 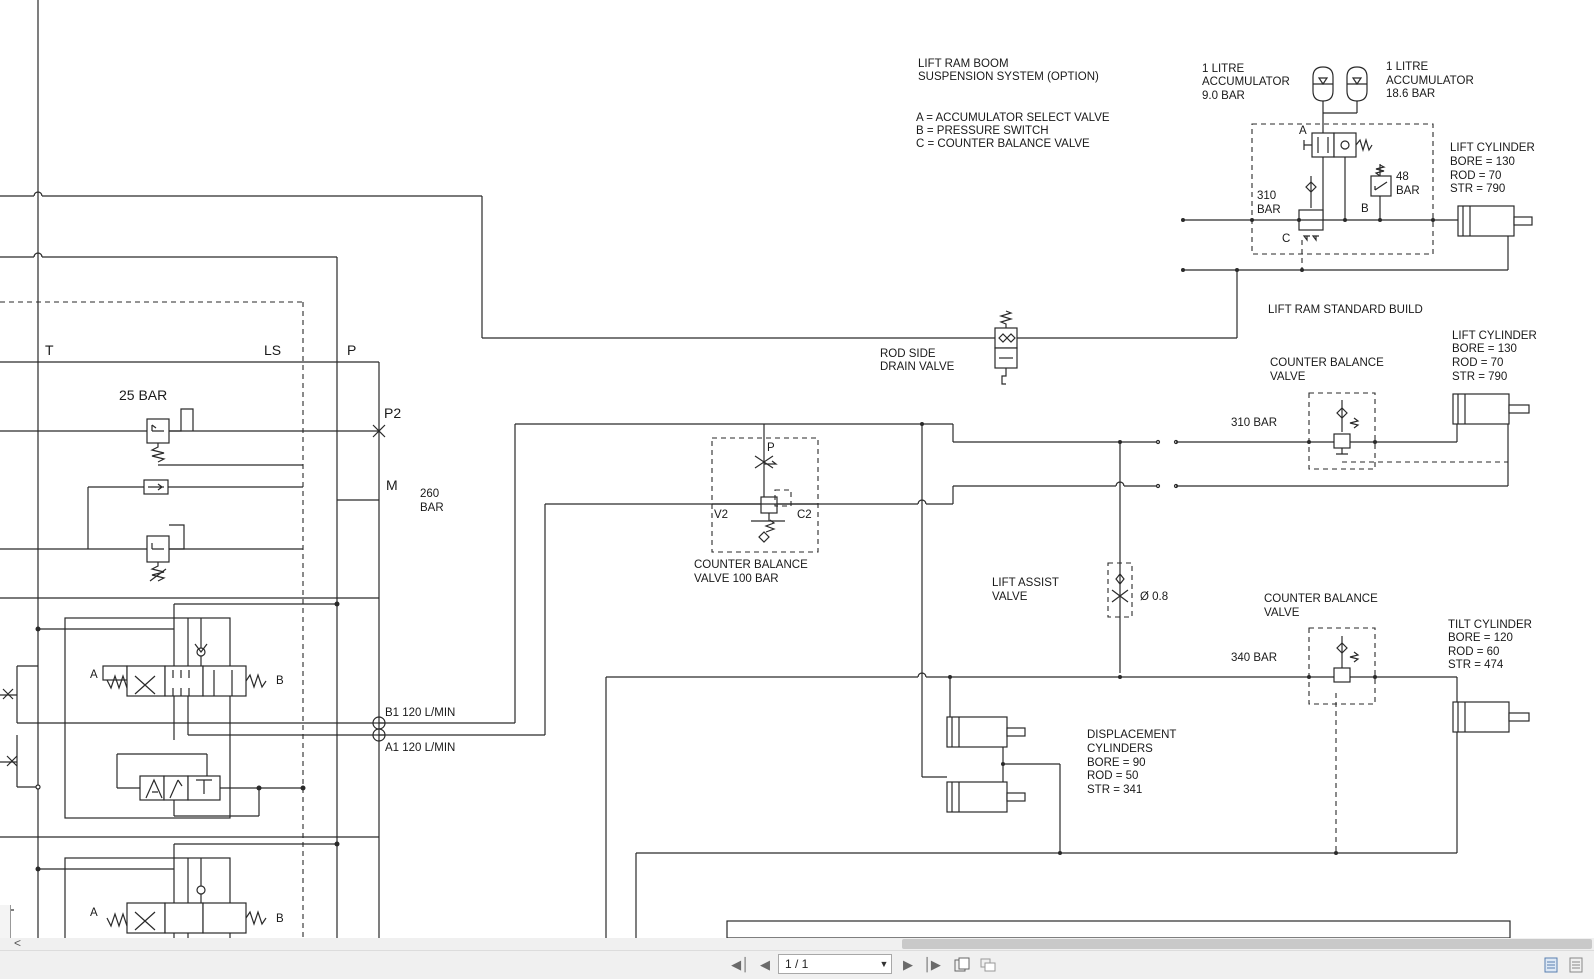 What do you see at coordinates (1288, 377) in the screenshot?
I see `cbv-a-line2: VALVE` at bounding box center [1288, 377].